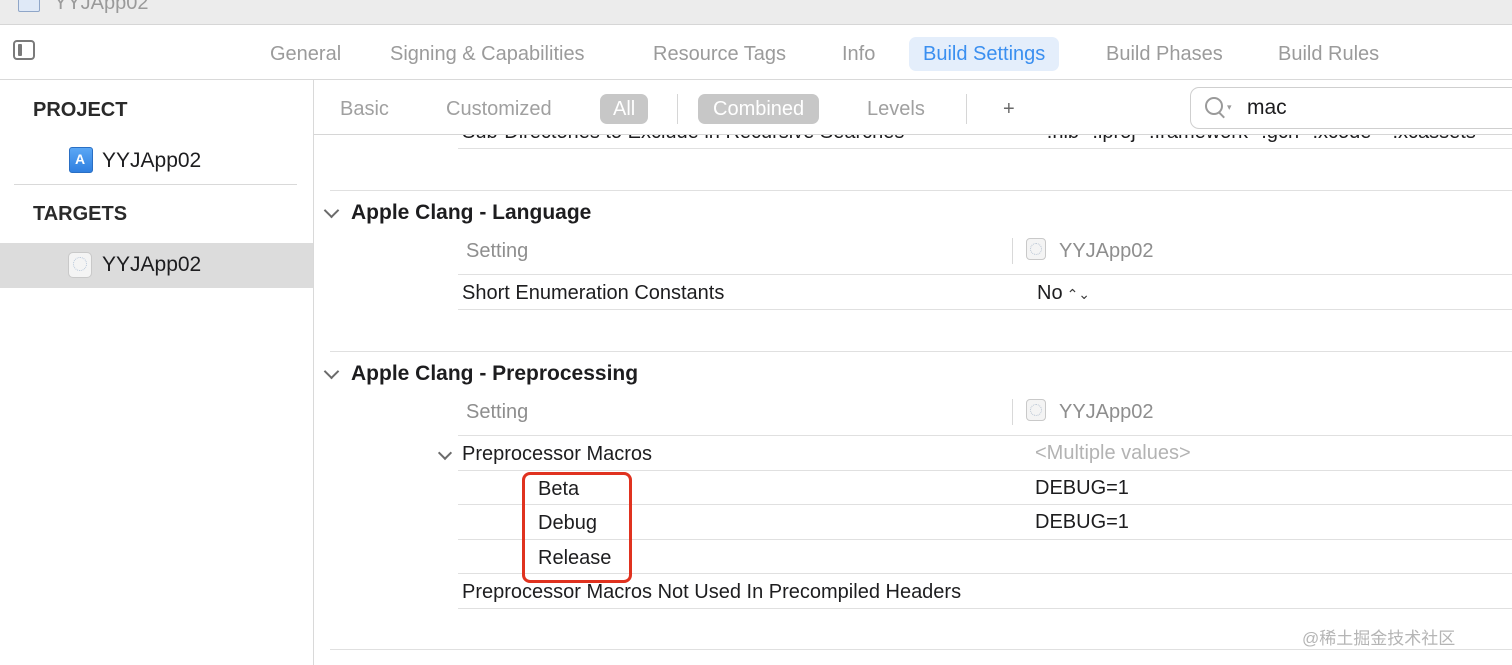 The image size is (1512, 665). What do you see at coordinates (1063, 293) in the screenshot?
I see `setting-value-popup: No ⌃⌄` at bounding box center [1063, 293].